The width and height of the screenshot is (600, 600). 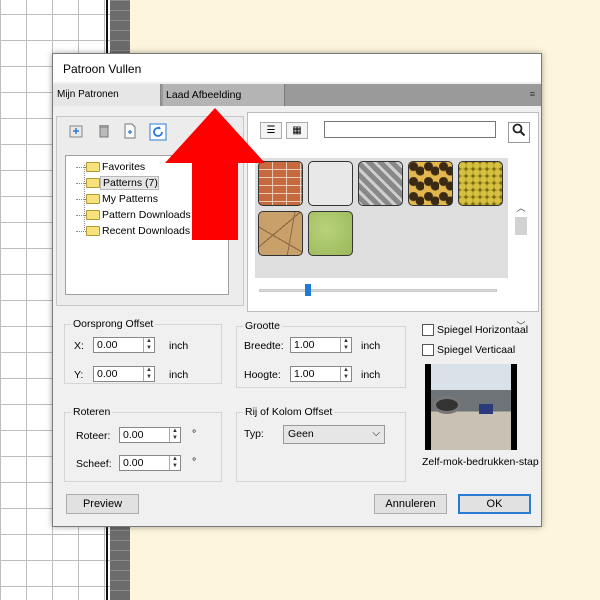 What do you see at coordinates (102, 69) in the screenshot?
I see `dialog-title: Patroon Vullen` at bounding box center [102, 69].